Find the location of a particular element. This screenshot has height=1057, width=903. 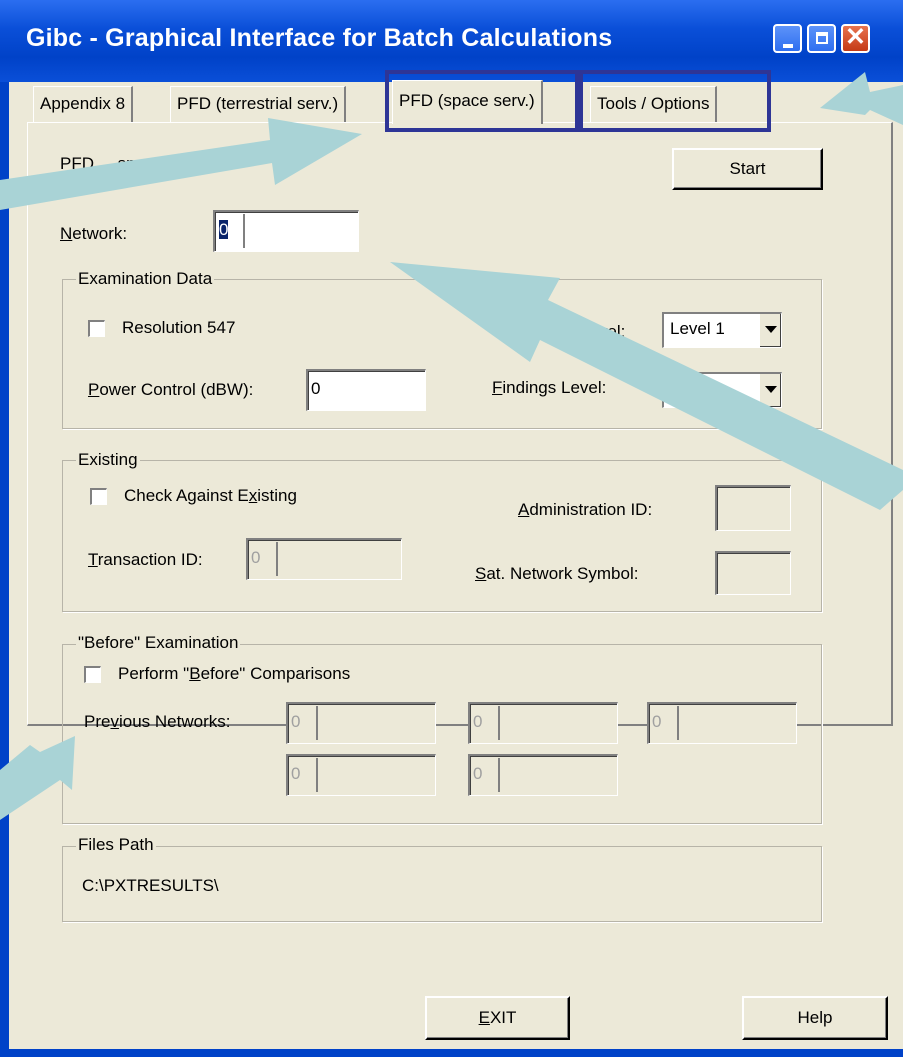

transaction-id-label: Transaction ID: is located at coordinates (145, 559).